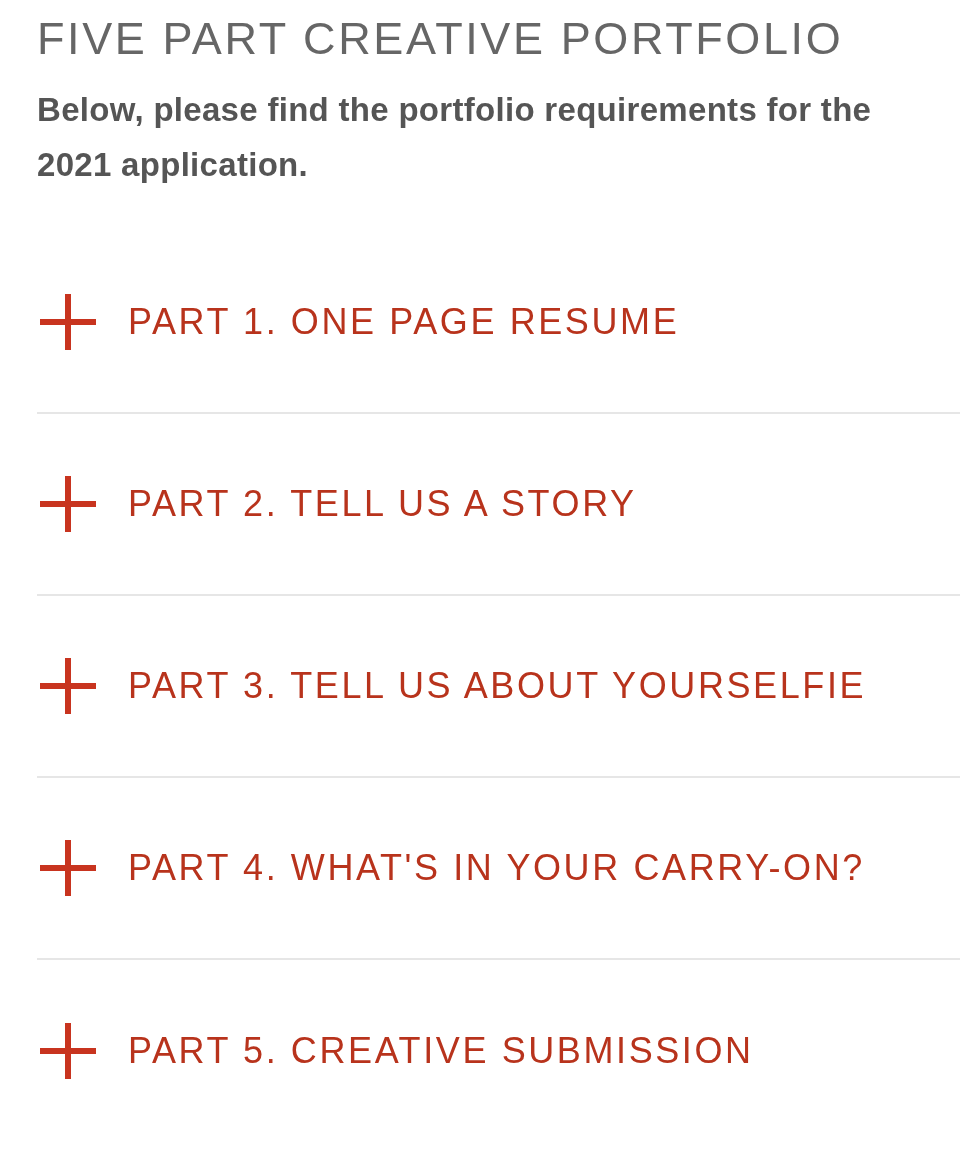 The image size is (960, 1157). I want to click on section-toggle: PART 1. ONE PAGE RESUME, so click(404, 322).